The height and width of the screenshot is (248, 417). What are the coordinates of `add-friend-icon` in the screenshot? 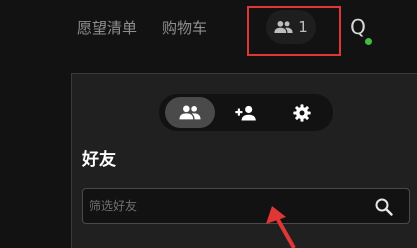 It's located at (246, 113).